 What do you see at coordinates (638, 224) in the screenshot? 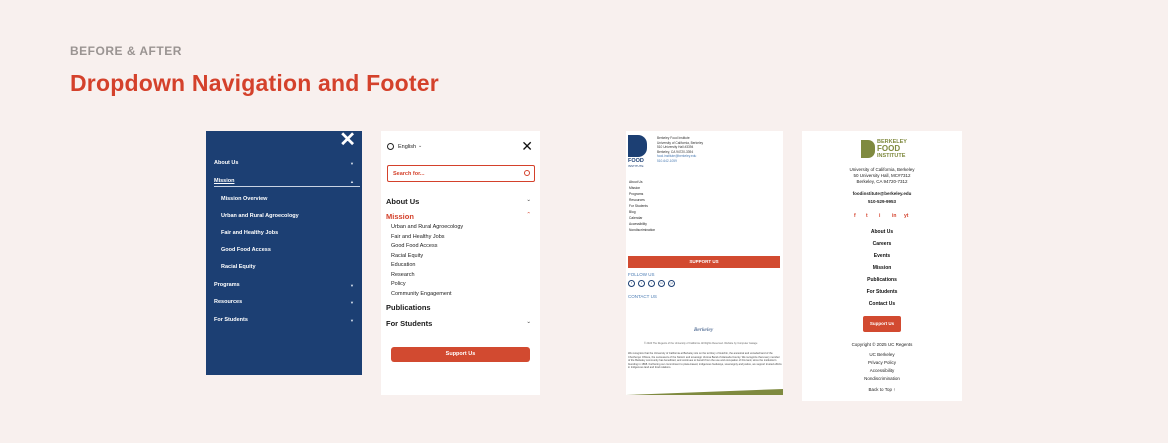
I see `footer-nav-item: Accessibility` at bounding box center [638, 224].